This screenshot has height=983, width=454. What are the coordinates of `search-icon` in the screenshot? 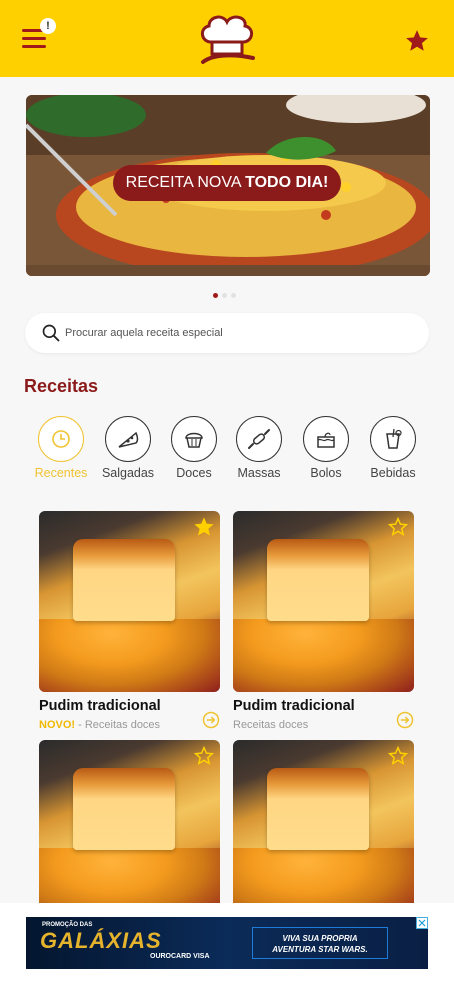 It's located at (51, 333).